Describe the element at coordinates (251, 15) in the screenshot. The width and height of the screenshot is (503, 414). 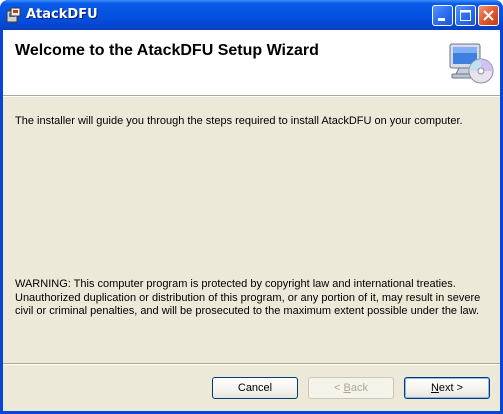
I see `title-bar: AtackDFU` at that location.